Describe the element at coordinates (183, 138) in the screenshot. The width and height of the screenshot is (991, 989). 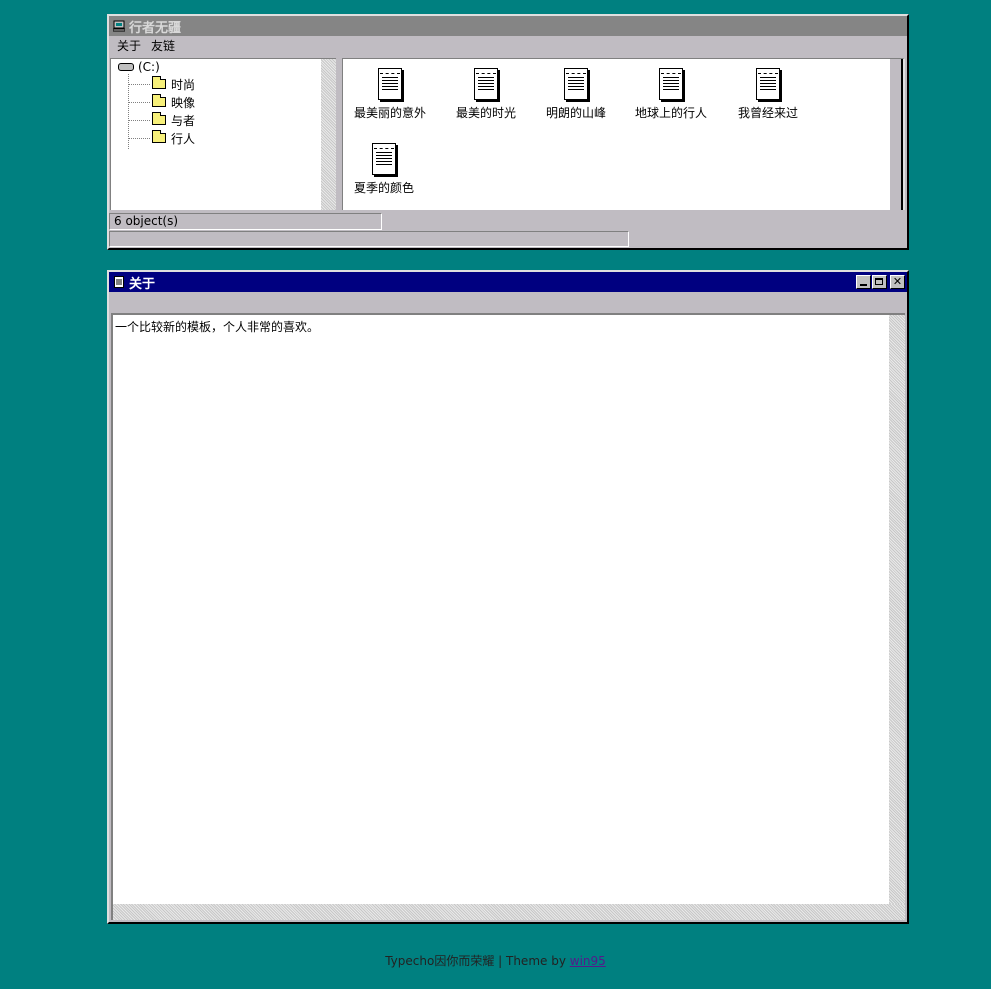
I see `folder-label: 行人` at that location.